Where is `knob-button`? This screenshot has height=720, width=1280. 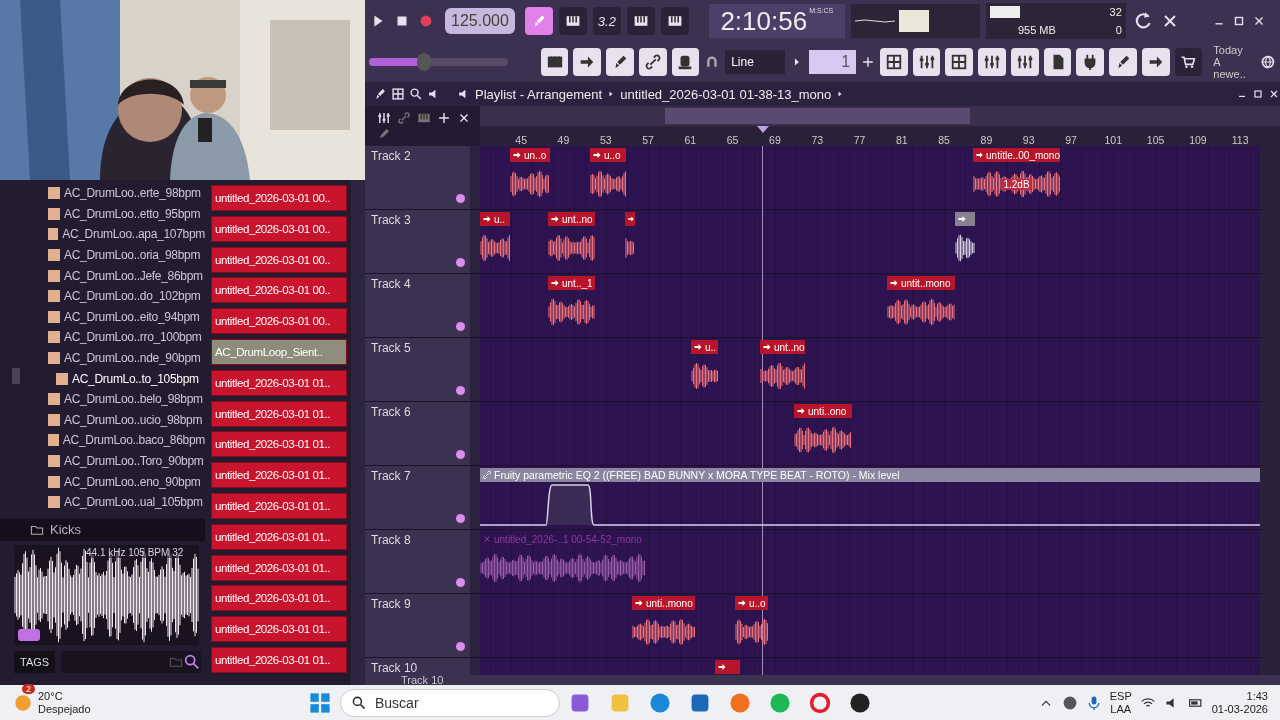
knob-button is located at coordinates (685, 62).